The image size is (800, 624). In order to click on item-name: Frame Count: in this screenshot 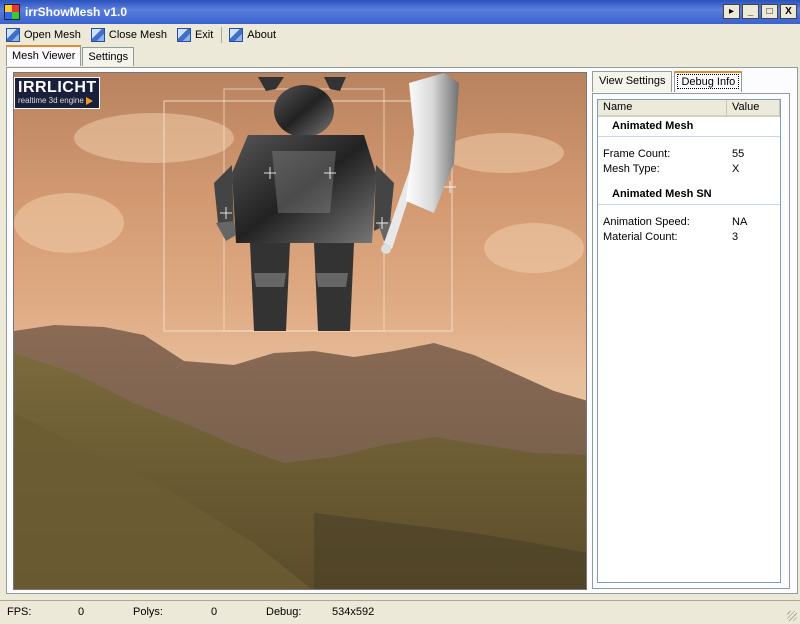, I will do `click(637, 154)`.